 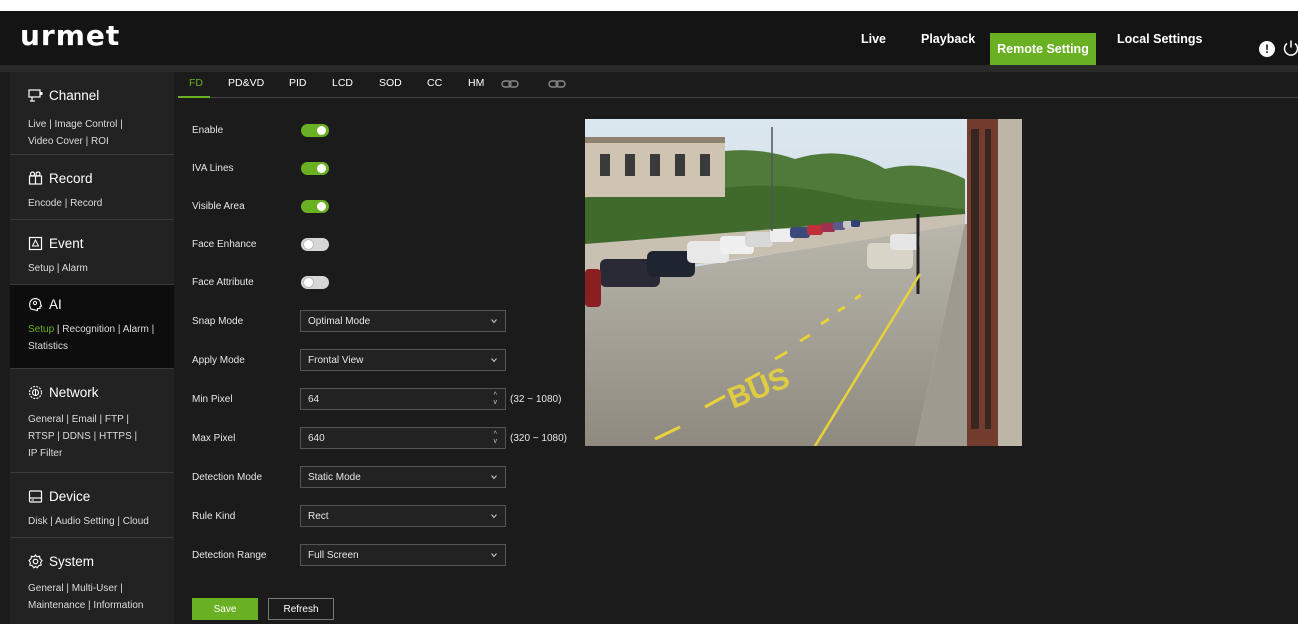 I want to click on link-network-ftp: FTP, so click(x=114, y=419).